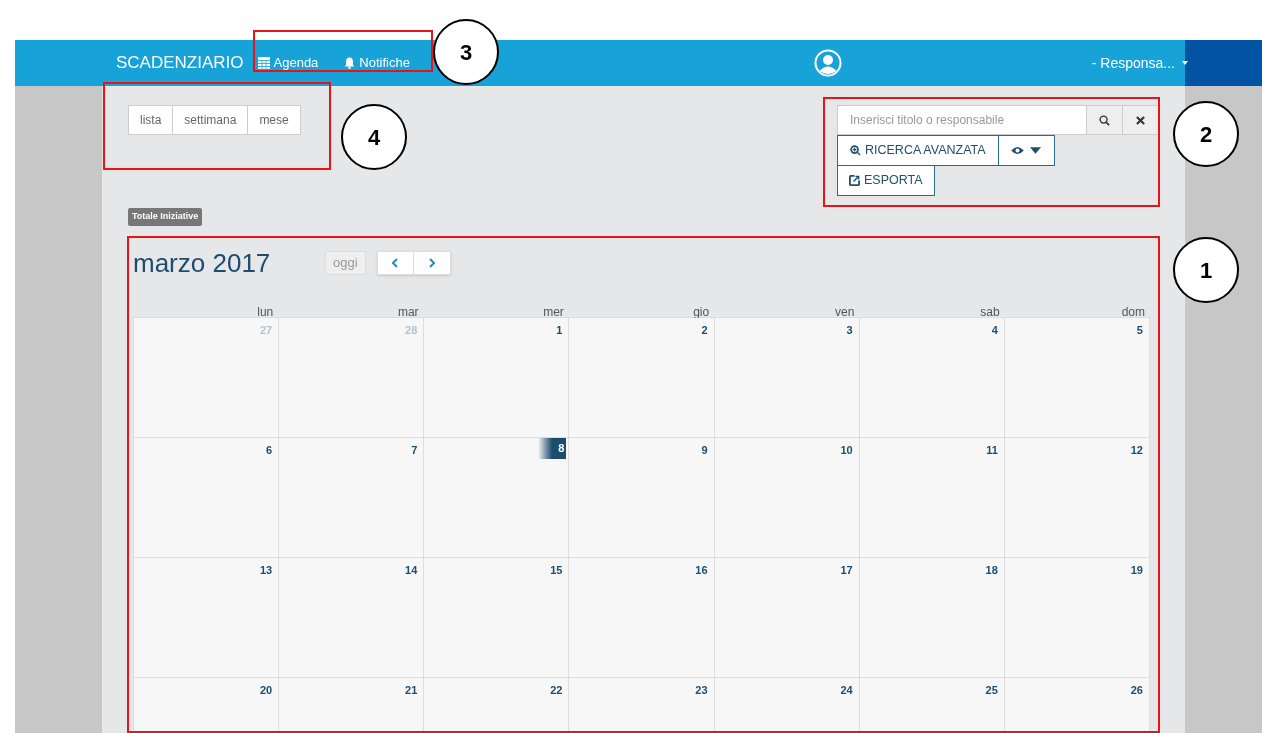 The height and width of the screenshot is (733, 1262). I want to click on search-icon, so click(1104, 120).